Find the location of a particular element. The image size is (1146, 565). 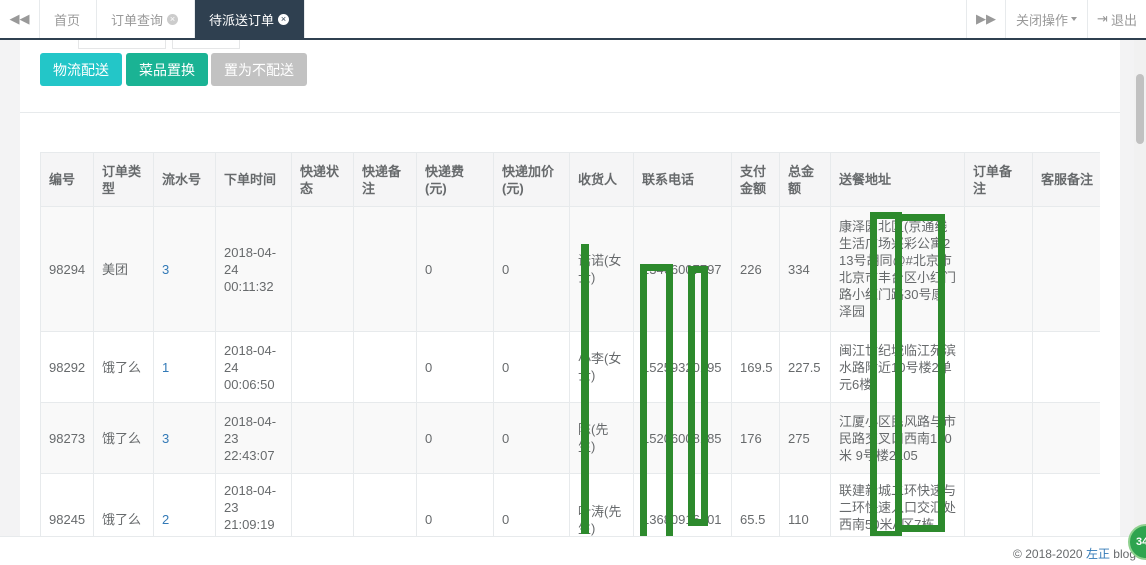

logout-button: ⇥ 退出 is located at coordinates (1117, 19).